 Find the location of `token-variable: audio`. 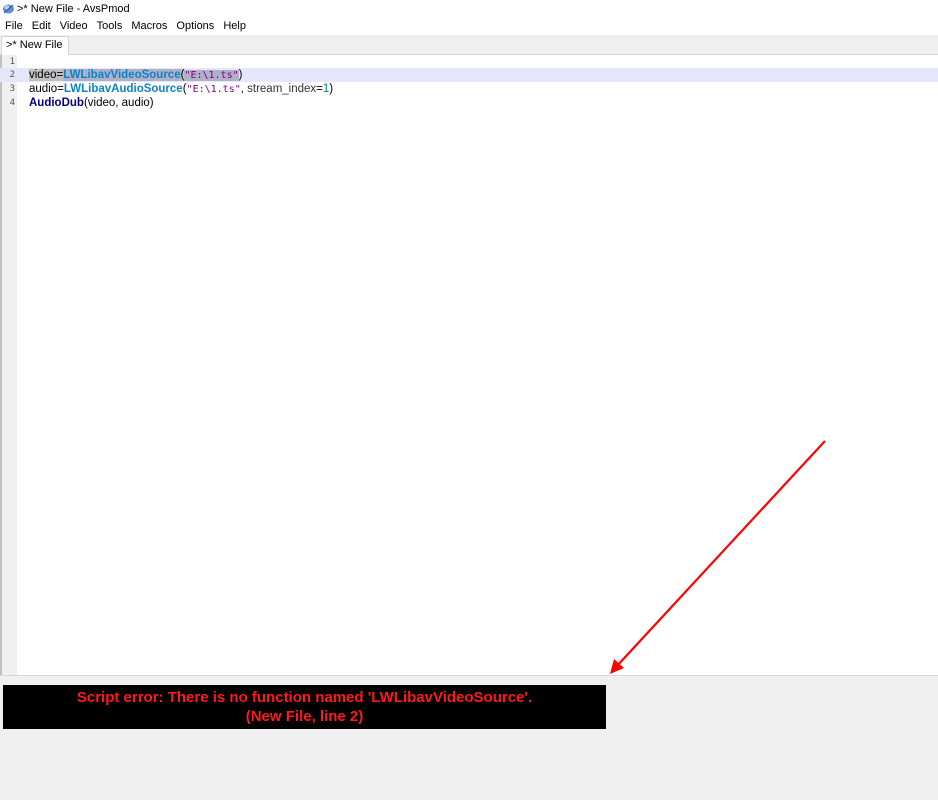

token-variable: audio is located at coordinates (43, 89).